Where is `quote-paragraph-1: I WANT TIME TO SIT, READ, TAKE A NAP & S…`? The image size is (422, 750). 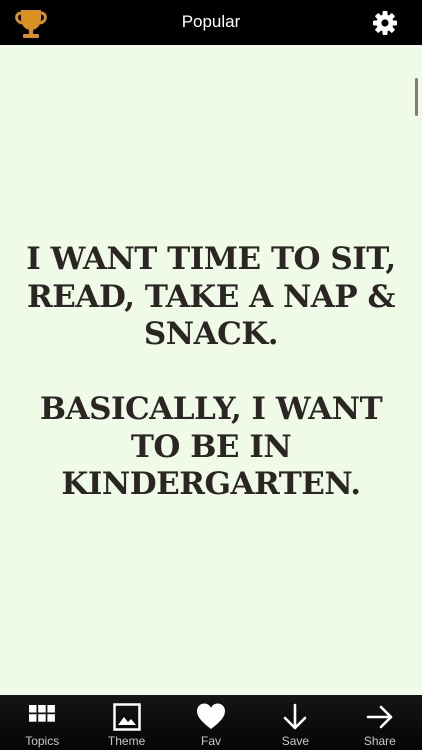 quote-paragraph-1: I WANT TIME TO SIT, READ, TAKE A NAP & S… is located at coordinates (211, 296).